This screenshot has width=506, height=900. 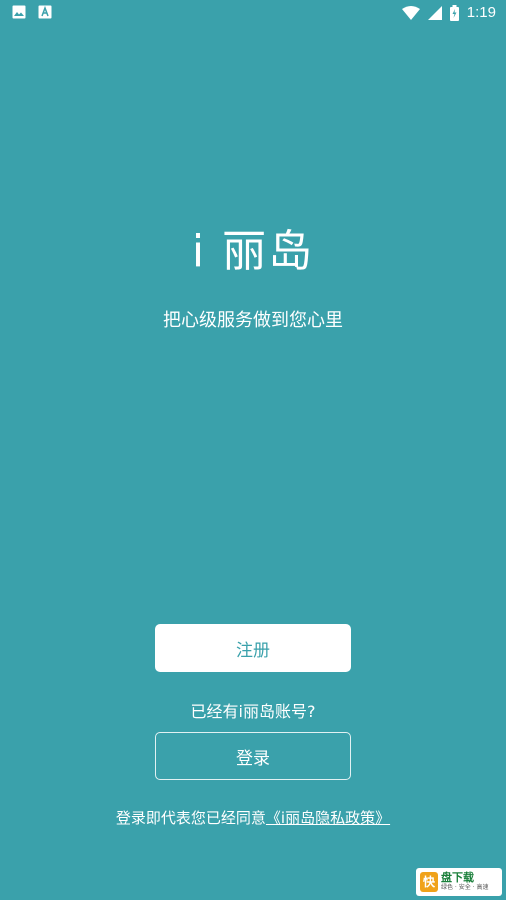 What do you see at coordinates (410, 13) in the screenshot?
I see `wifi-icon` at bounding box center [410, 13].